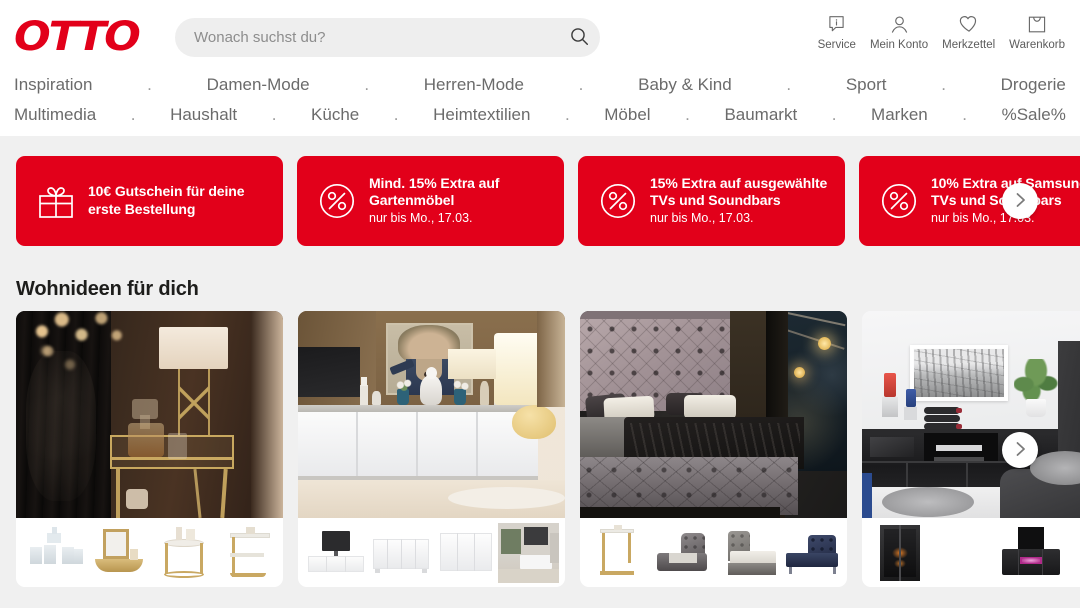  I want to click on scene-white-sideboard-living-room, so click(431, 414).